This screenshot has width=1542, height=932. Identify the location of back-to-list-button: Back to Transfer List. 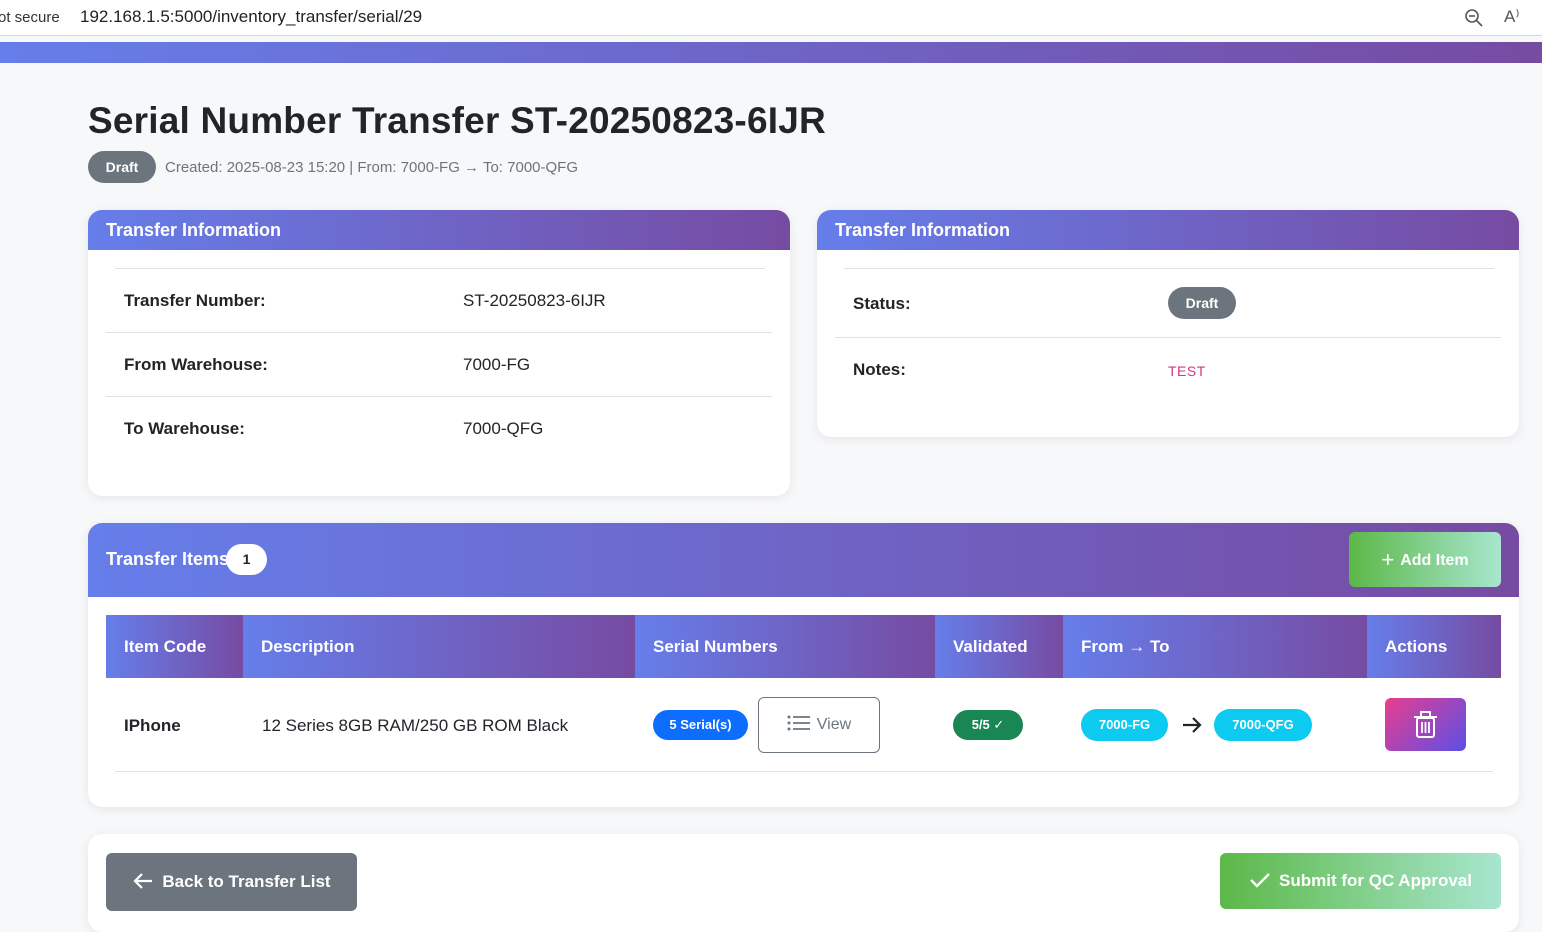
(231, 882).